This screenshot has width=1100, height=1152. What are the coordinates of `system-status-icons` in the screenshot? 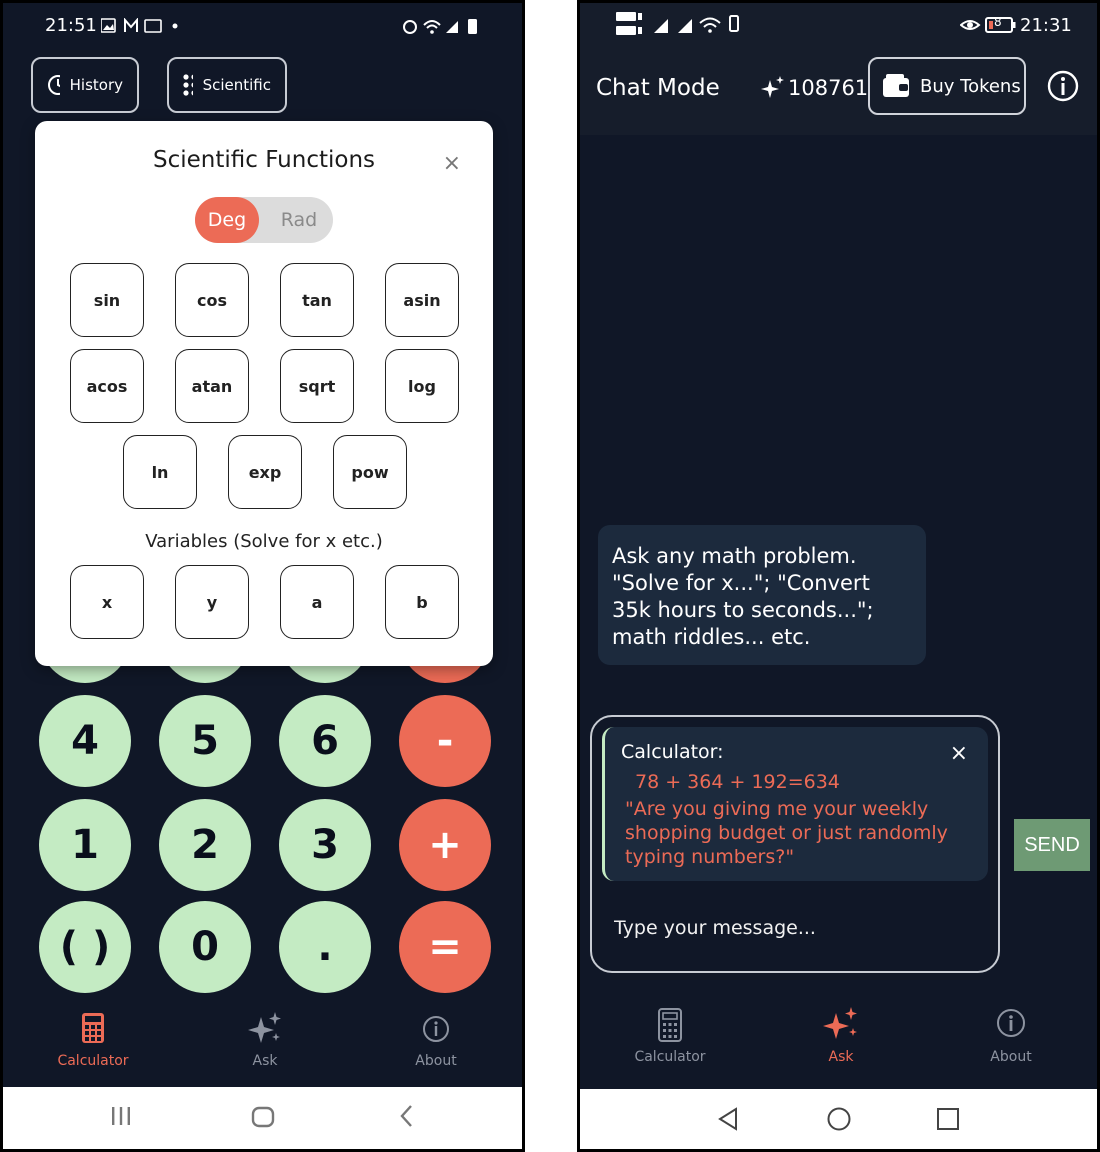 It's located at (440, 26).